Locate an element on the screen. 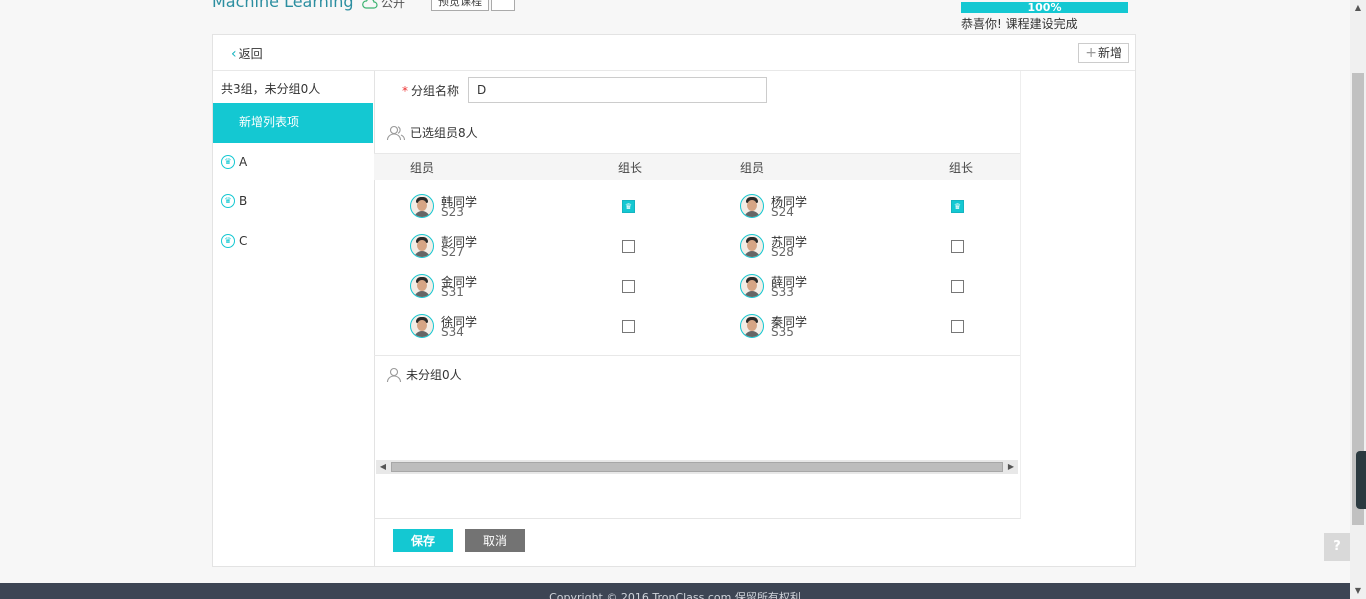  chat-help-icon: ? is located at coordinates (1337, 546).